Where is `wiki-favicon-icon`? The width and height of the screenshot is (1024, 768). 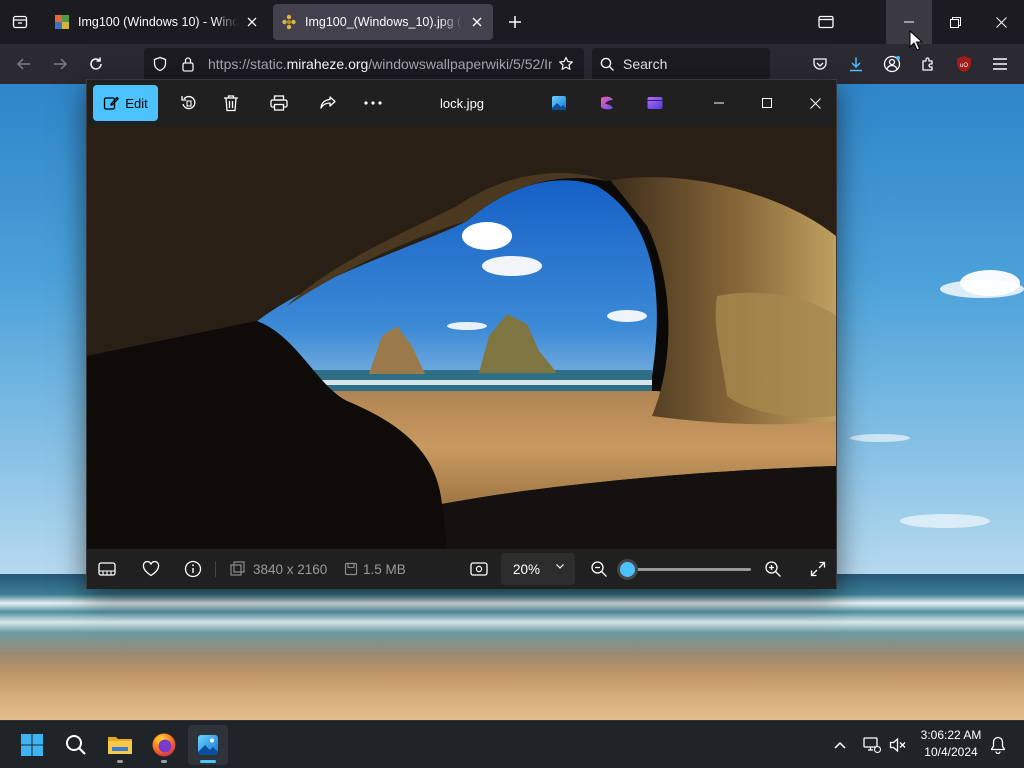
wiki-favicon-icon is located at coordinates (62, 22).